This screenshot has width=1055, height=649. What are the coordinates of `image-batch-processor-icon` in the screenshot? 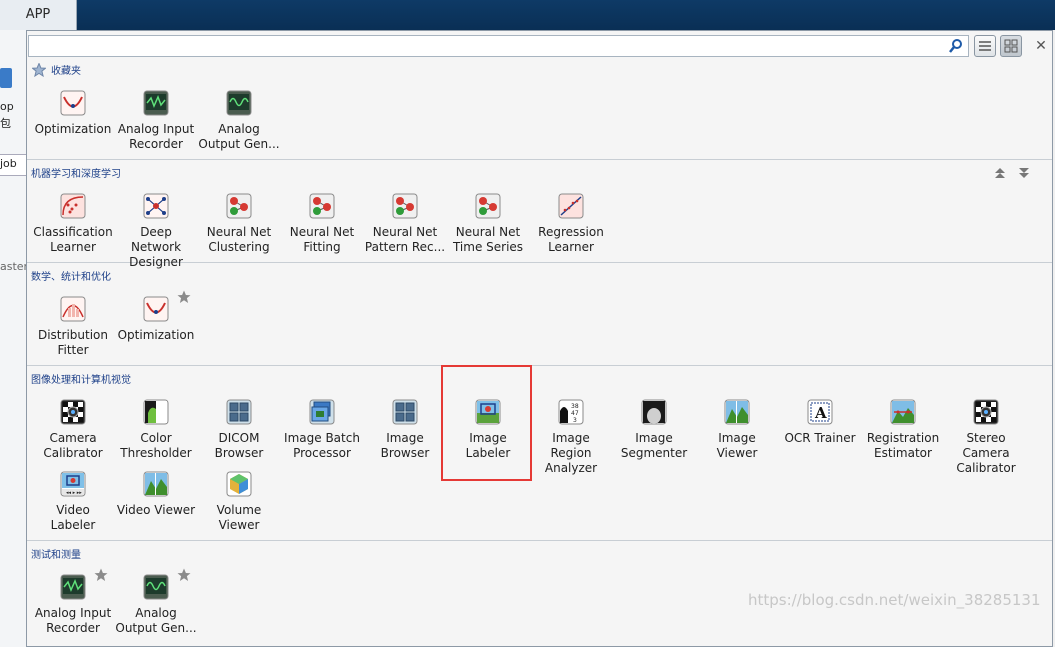 It's located at (322, 412).